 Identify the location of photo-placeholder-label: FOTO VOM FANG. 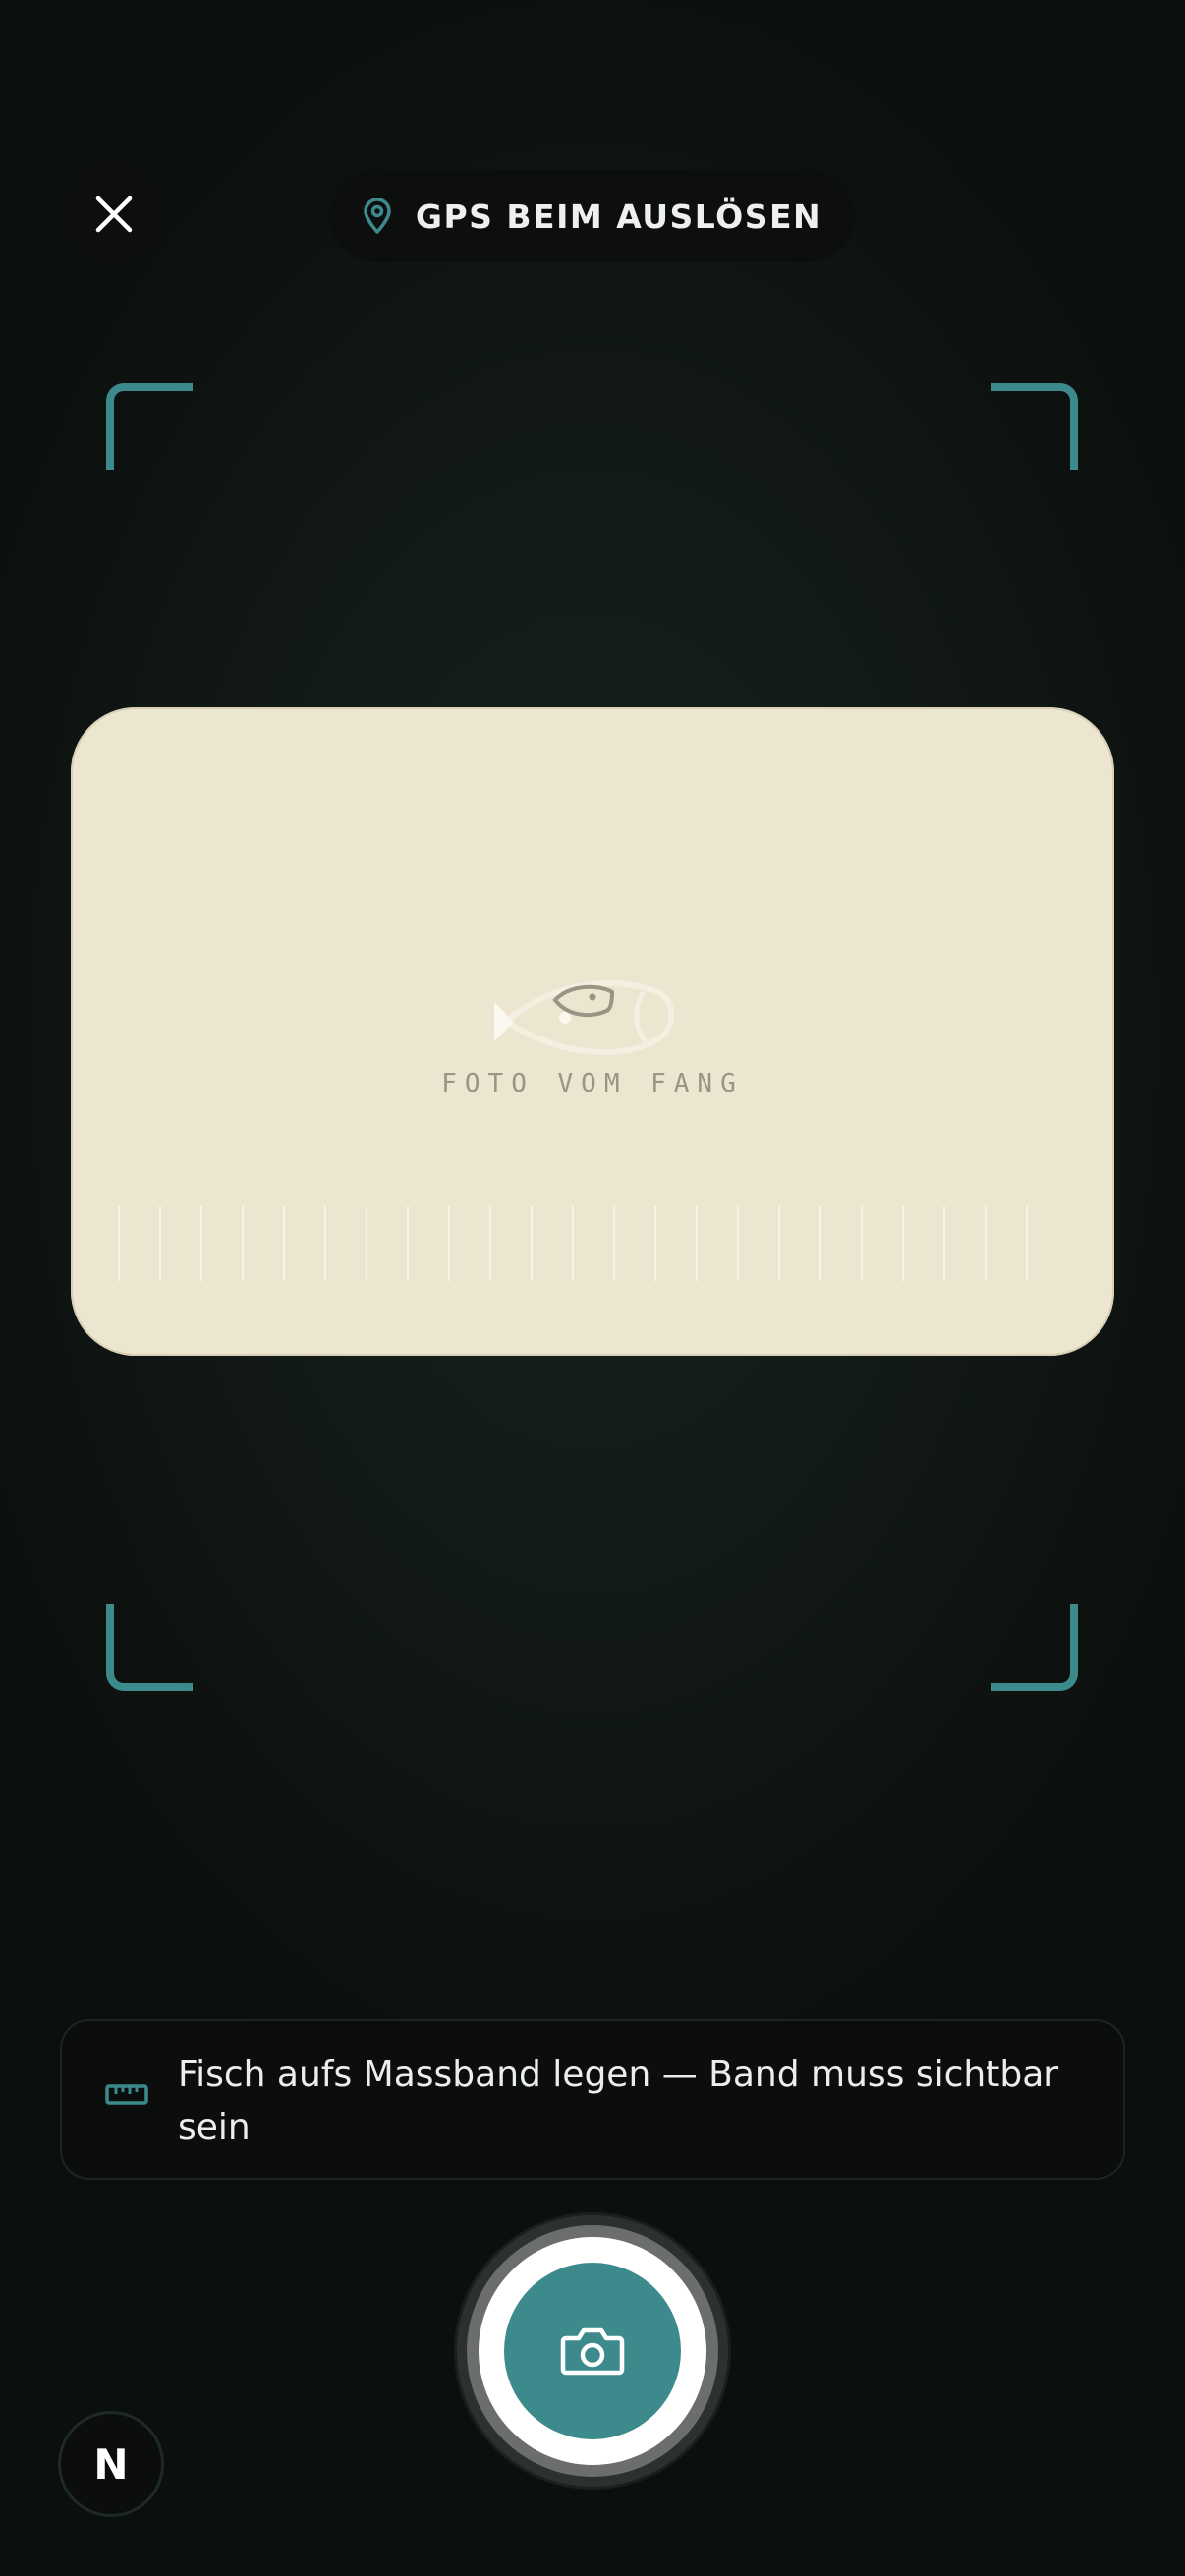
(592, 1083).